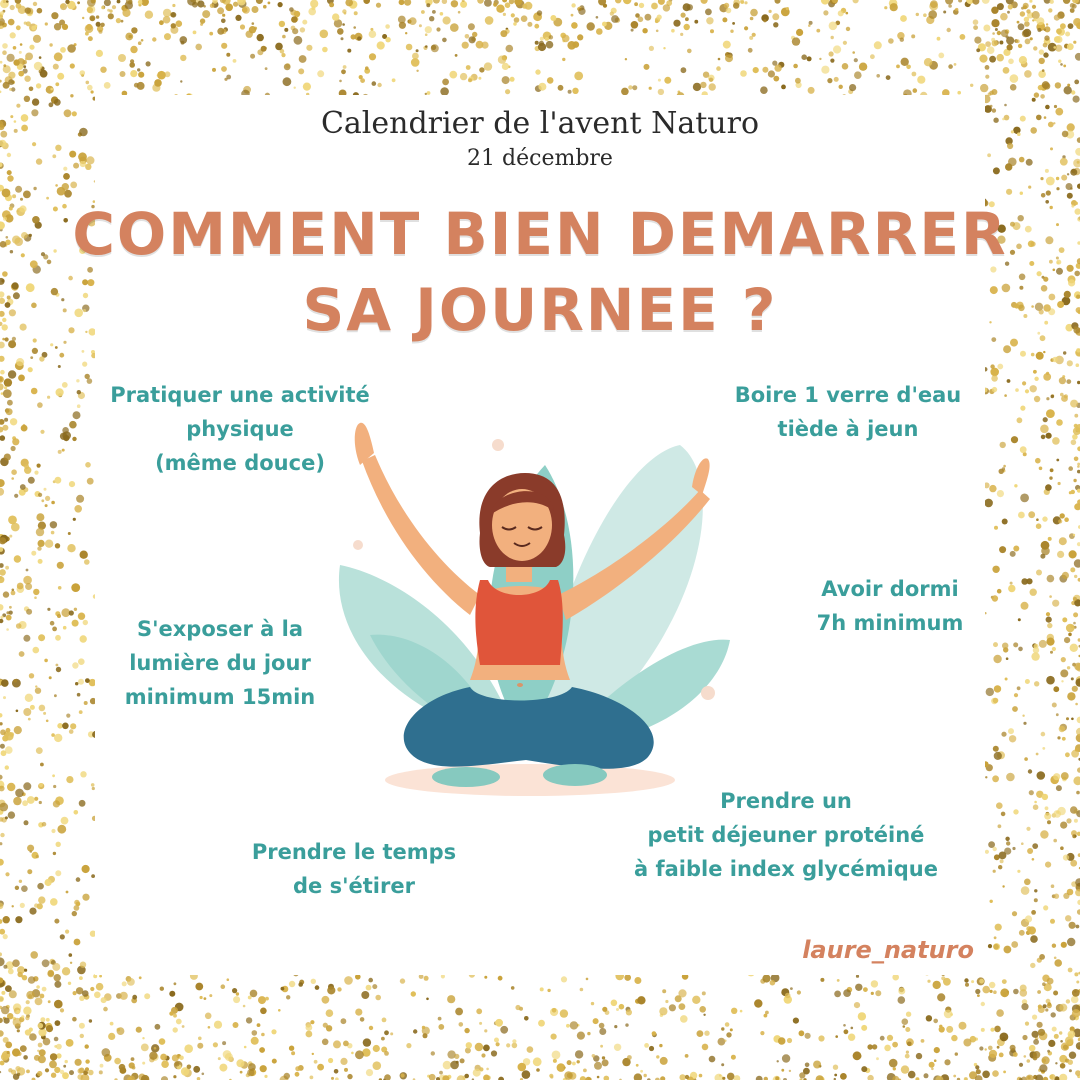 This screenshot has width=1080, height=1080. What do you see at coordinates (540, 234) in the screenshot?
I see `headline-line-1: COMMENT BIEN DEMARRER` at bounding box center [540, 234].